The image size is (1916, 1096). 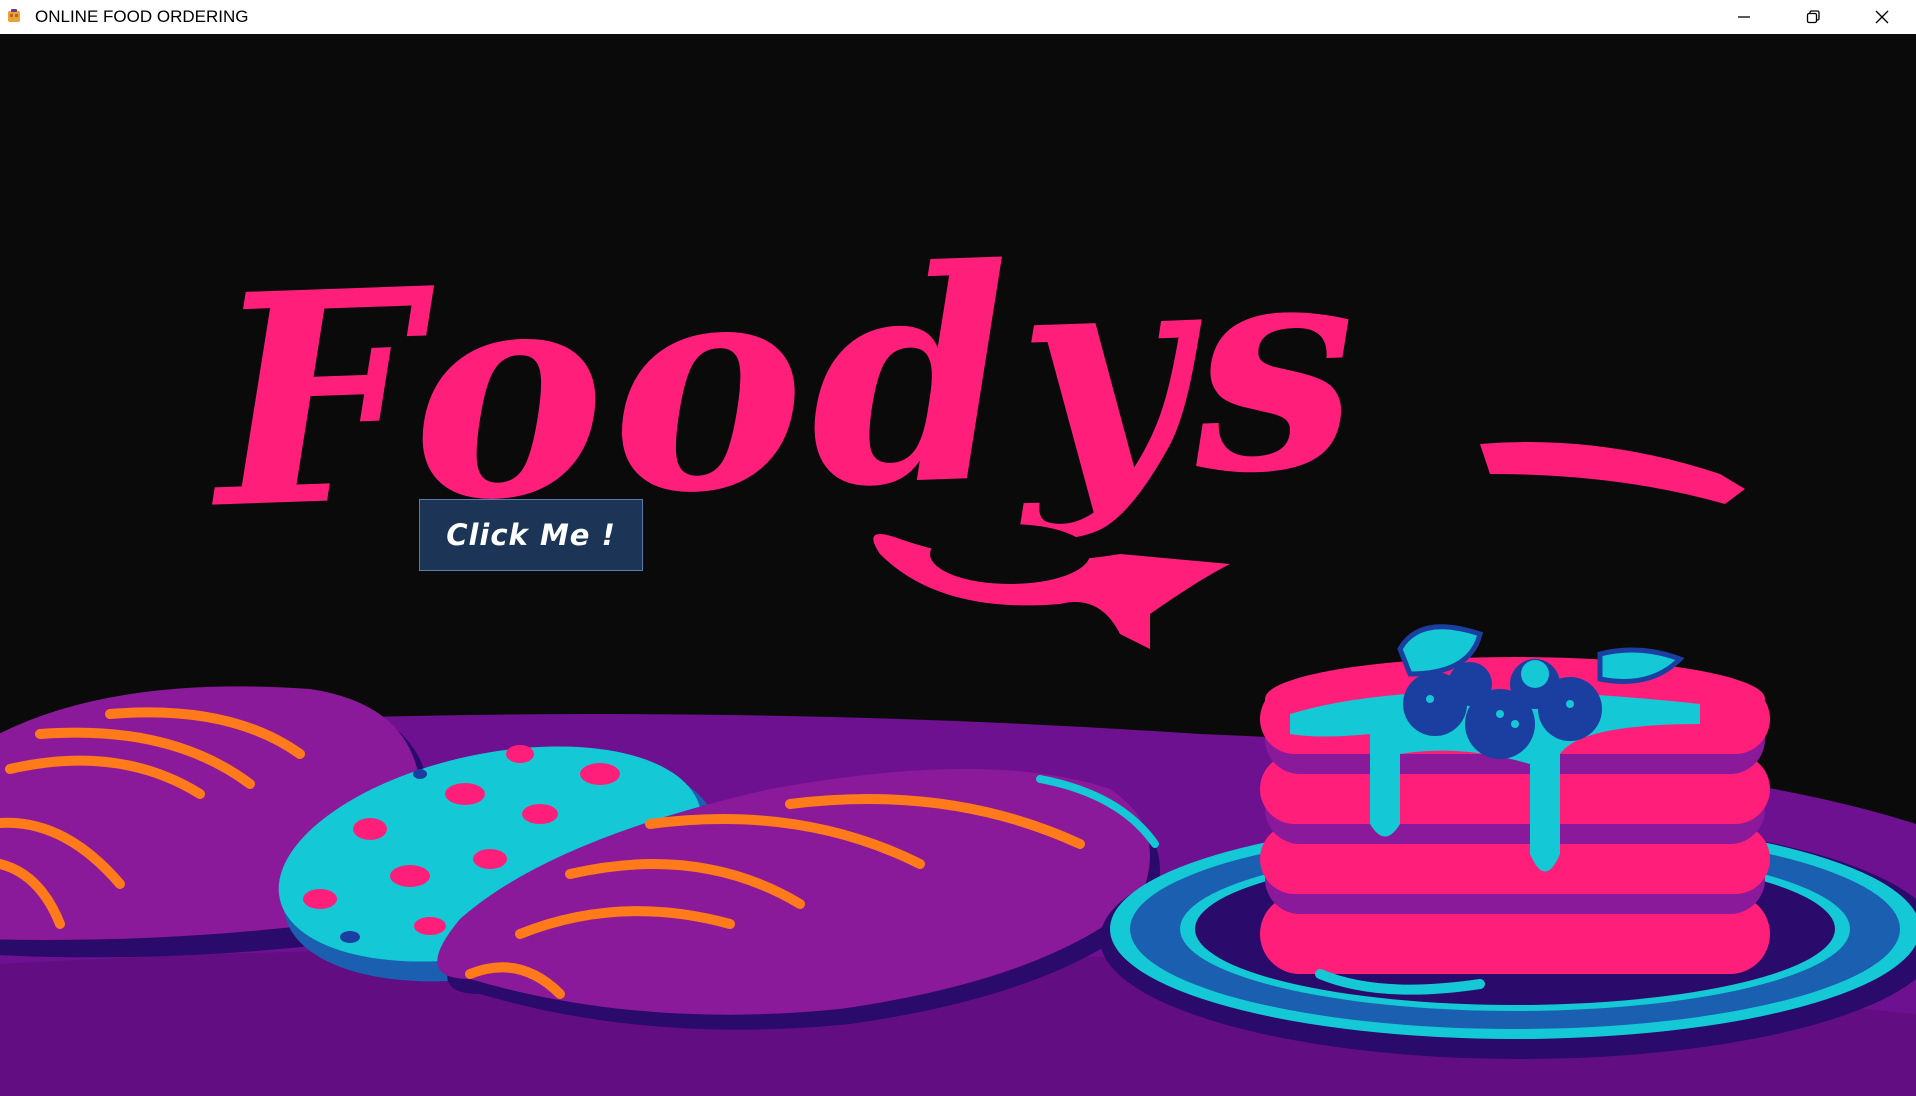 I want to click on pancake-stack, so click(x=1515, y=809).